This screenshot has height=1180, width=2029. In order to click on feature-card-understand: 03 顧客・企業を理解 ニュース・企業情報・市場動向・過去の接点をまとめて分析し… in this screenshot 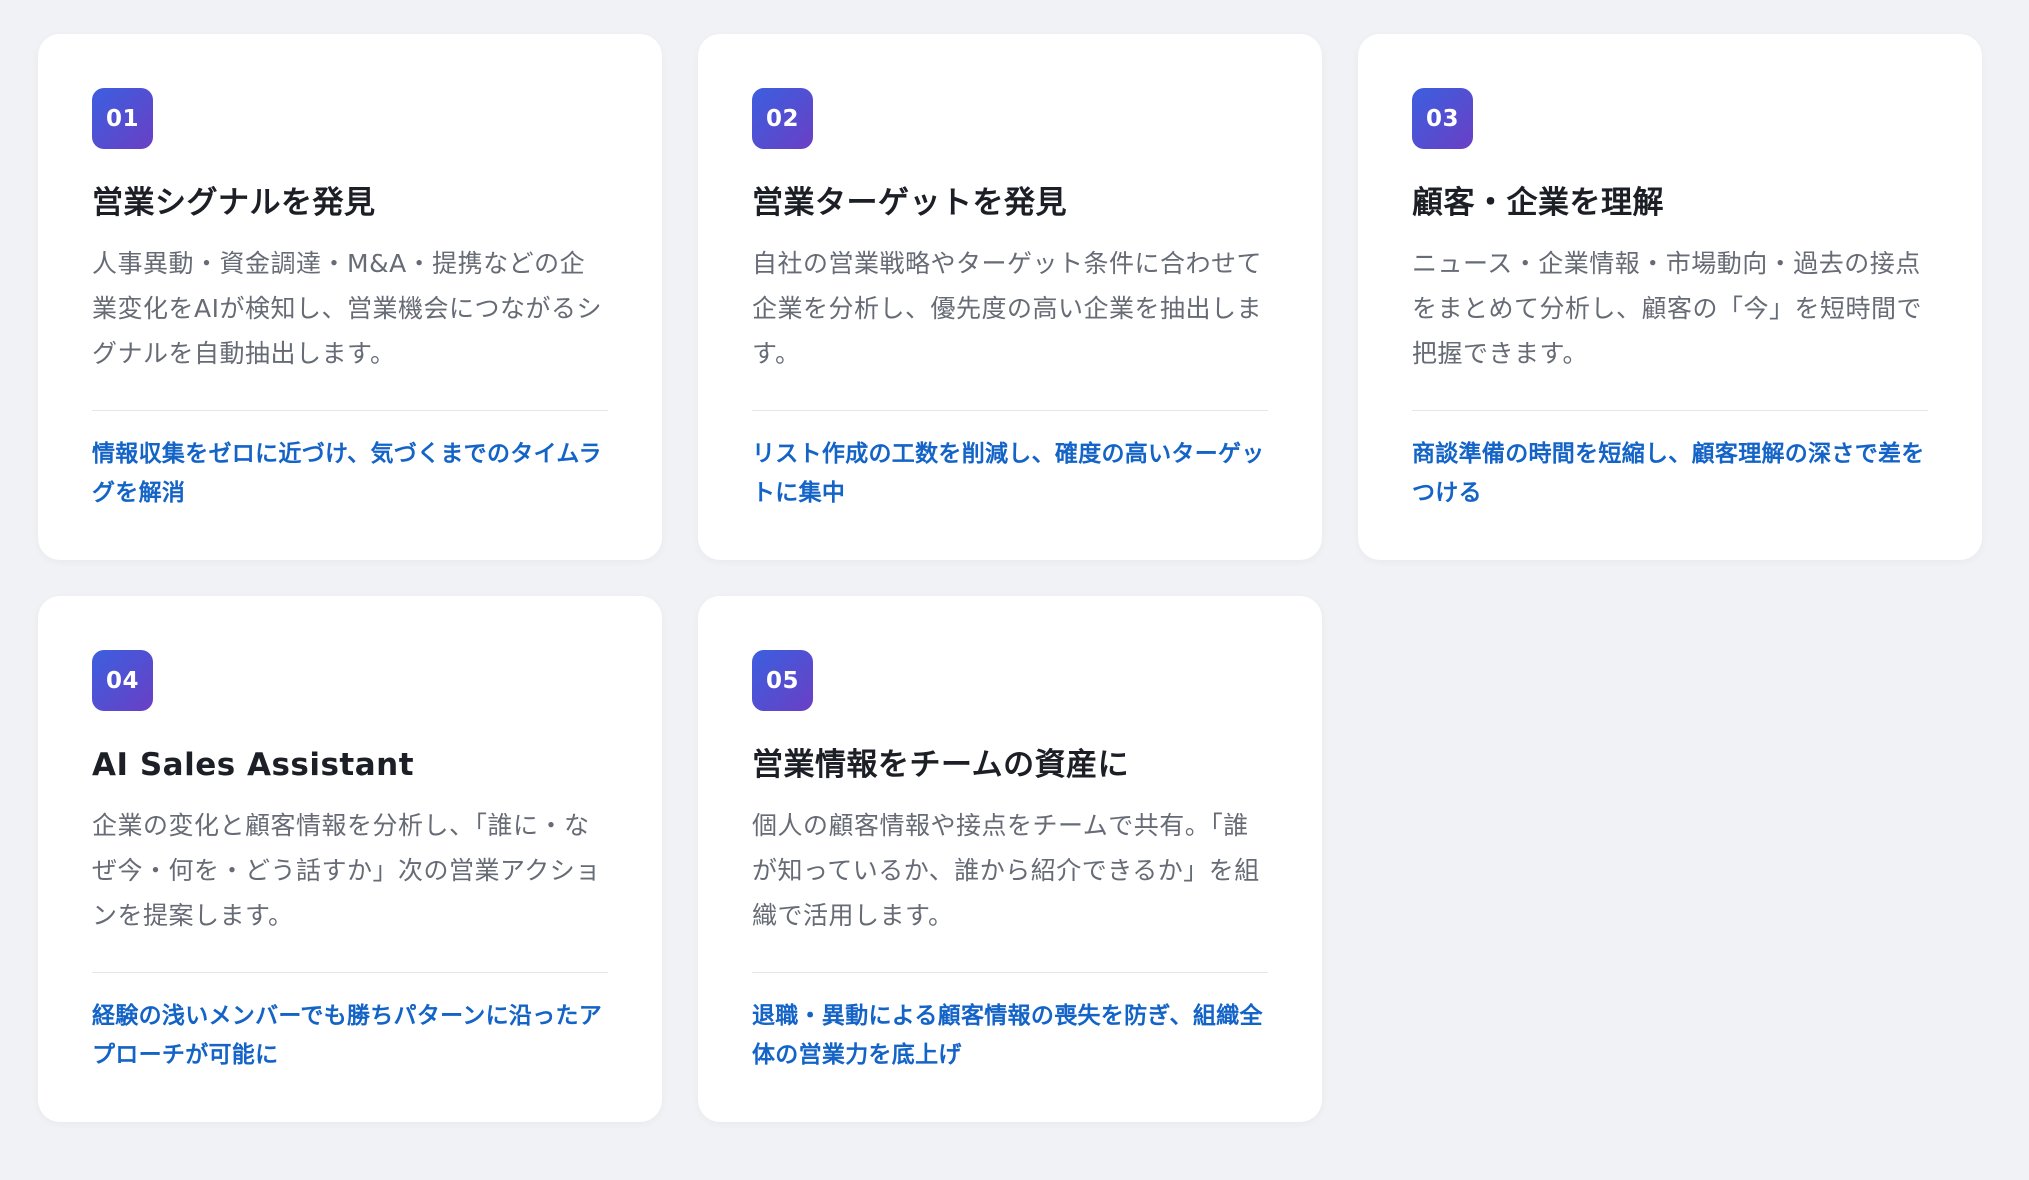, I will do `click(1670, 297)`.